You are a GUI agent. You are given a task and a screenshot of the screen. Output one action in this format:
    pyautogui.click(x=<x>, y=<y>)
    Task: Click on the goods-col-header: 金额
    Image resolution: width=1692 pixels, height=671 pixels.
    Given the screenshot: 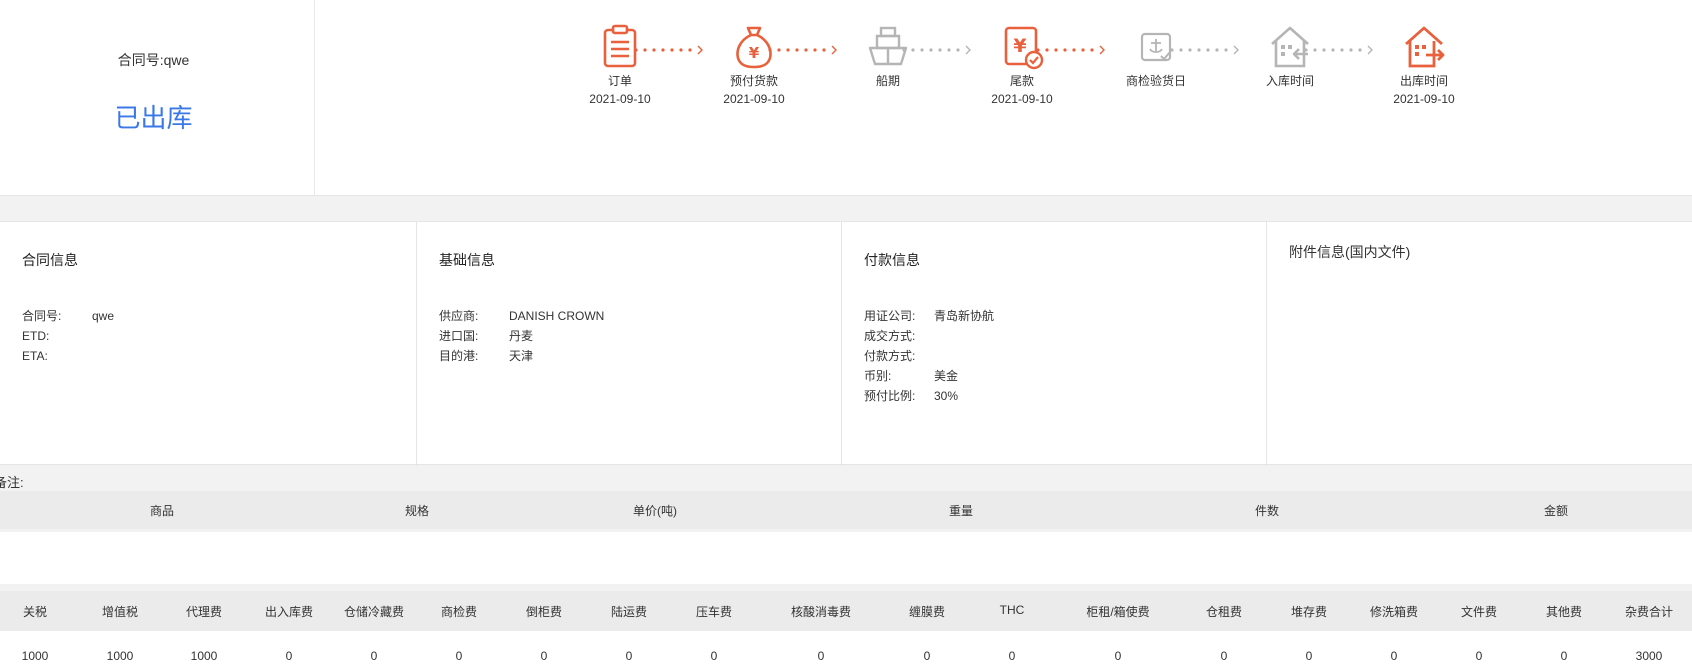 What is the action you would take?
    pyautogui.click(x=1556, y=511)
    